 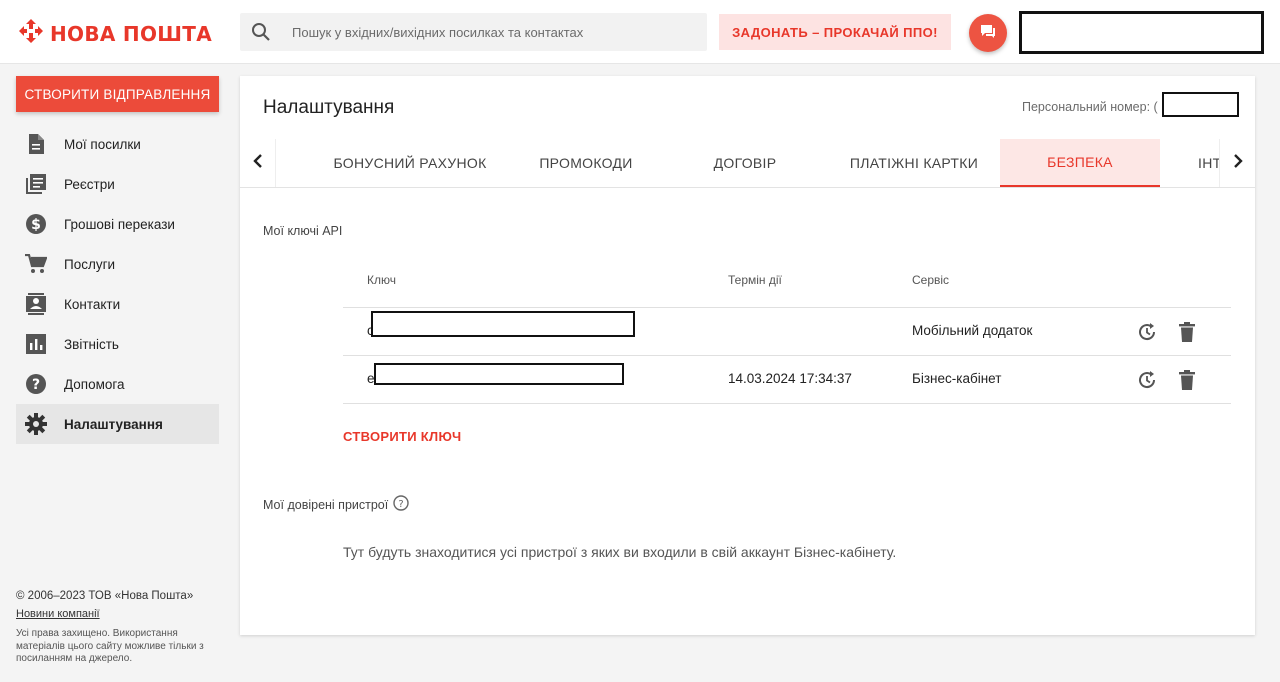 I want to click on search-input, so click(x=492, y=32).